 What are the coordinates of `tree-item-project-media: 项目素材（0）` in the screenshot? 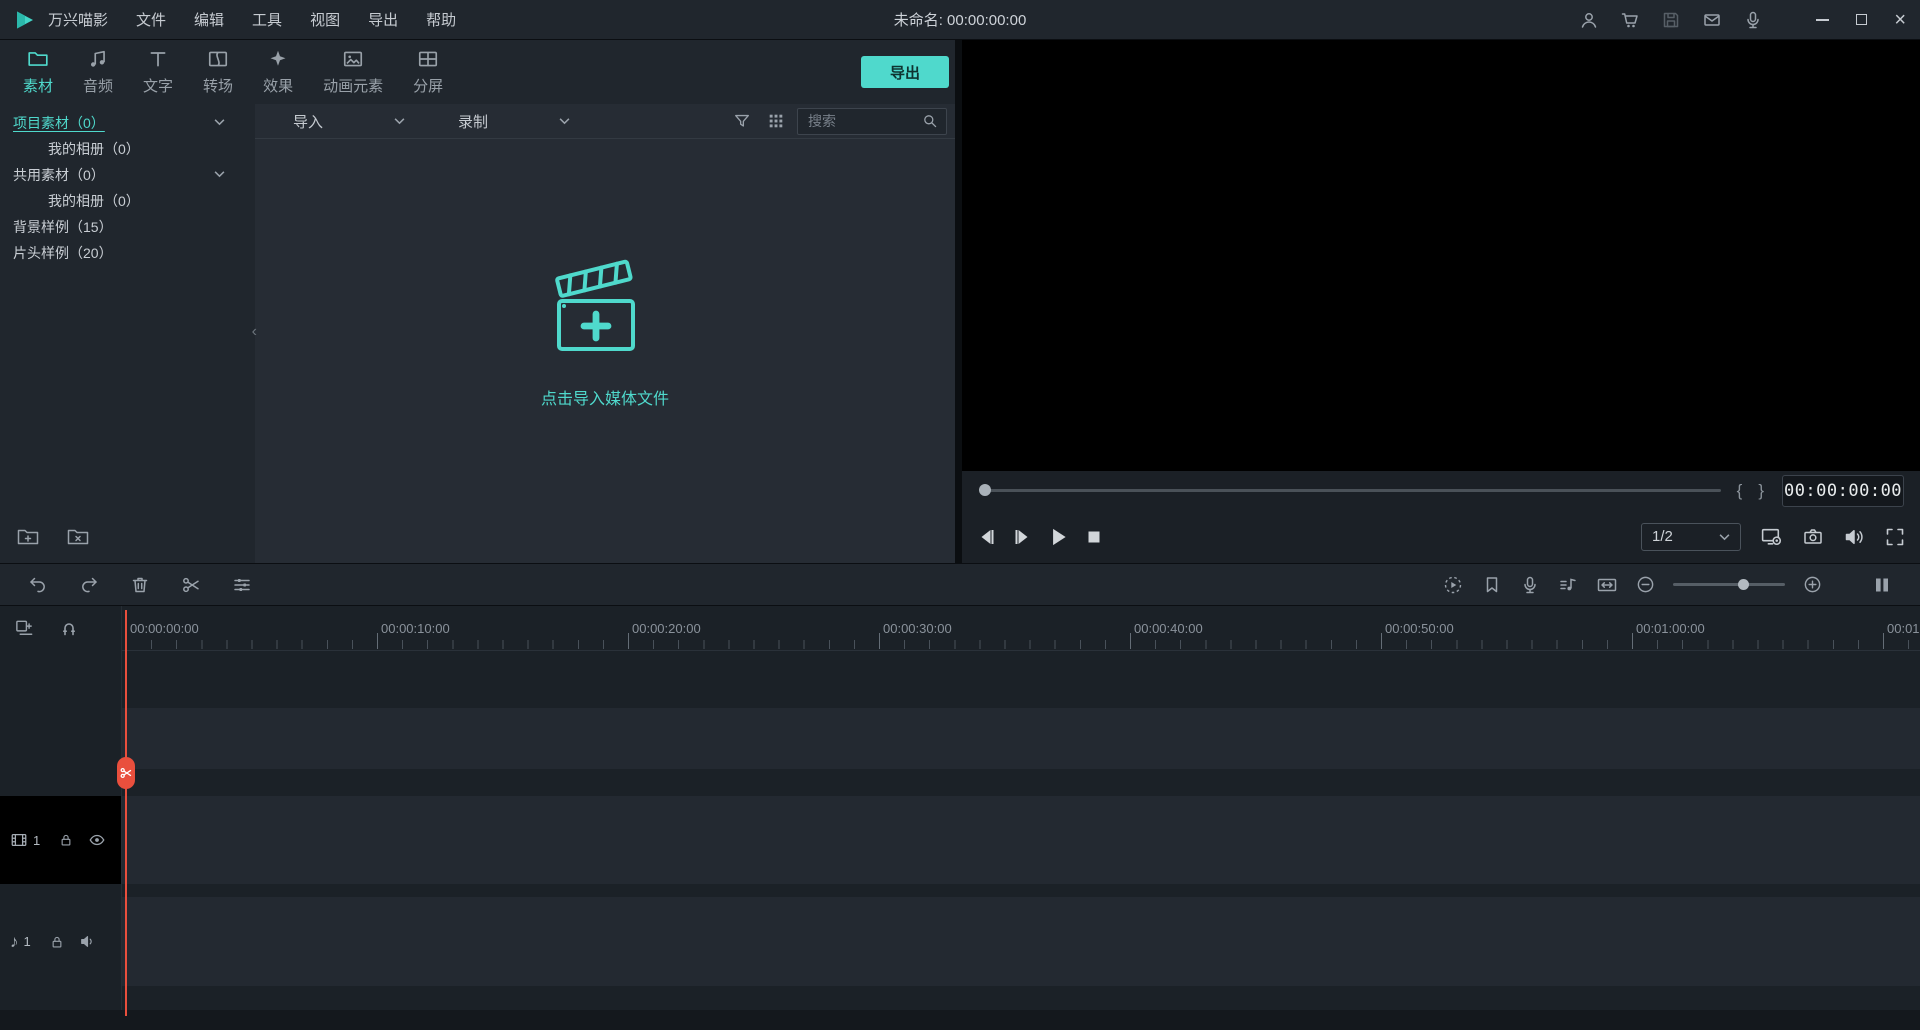 It's located at (127, 123).